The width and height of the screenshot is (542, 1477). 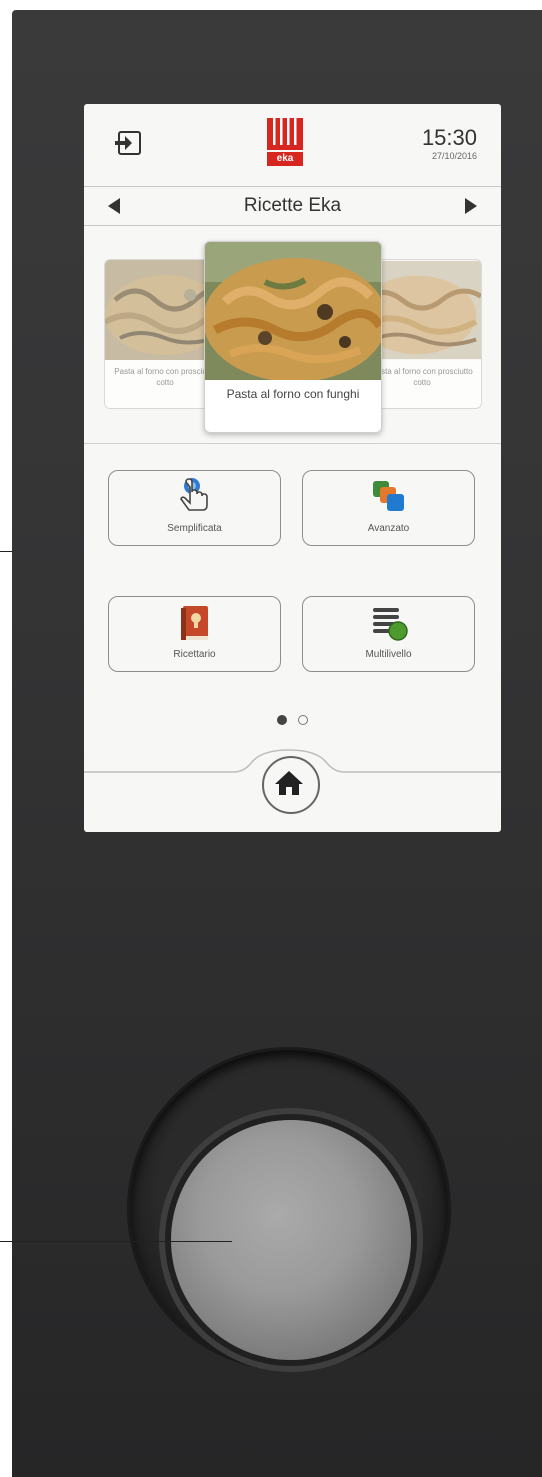 I want to click on stacked-squares-icon, so click(x=388, y=496).